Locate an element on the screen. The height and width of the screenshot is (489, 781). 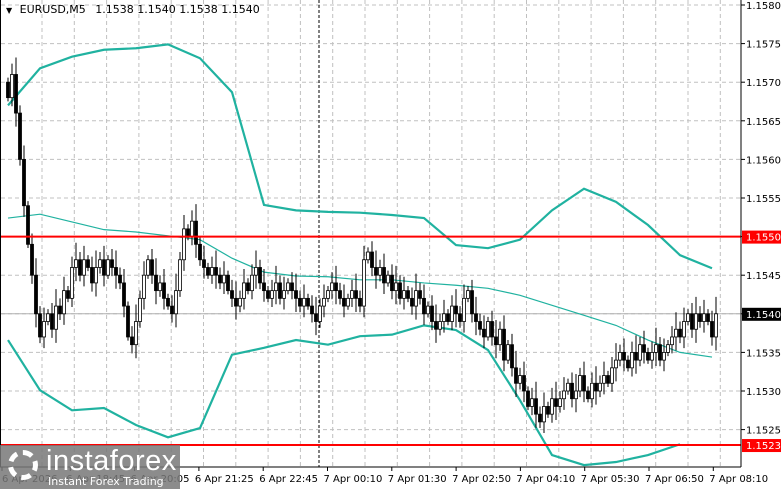
current-price-label: 1.1540 is located at coordinates (763, 315).